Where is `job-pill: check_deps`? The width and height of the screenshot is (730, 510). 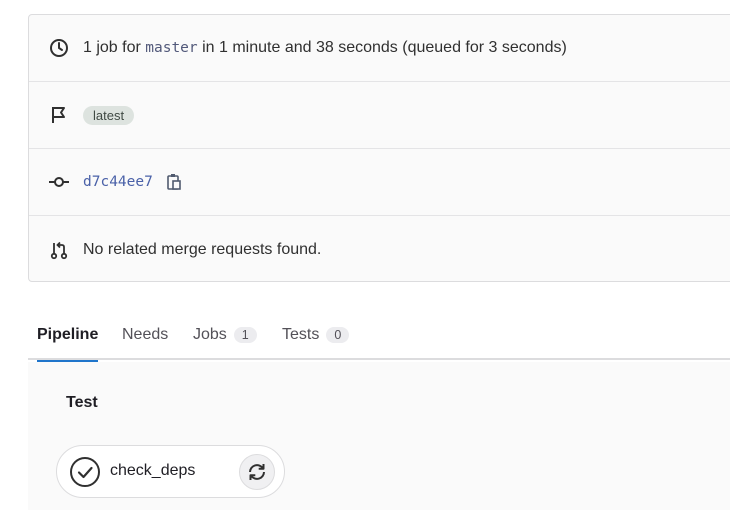 job-pill: check_deps is located at coordinates (170, 471).